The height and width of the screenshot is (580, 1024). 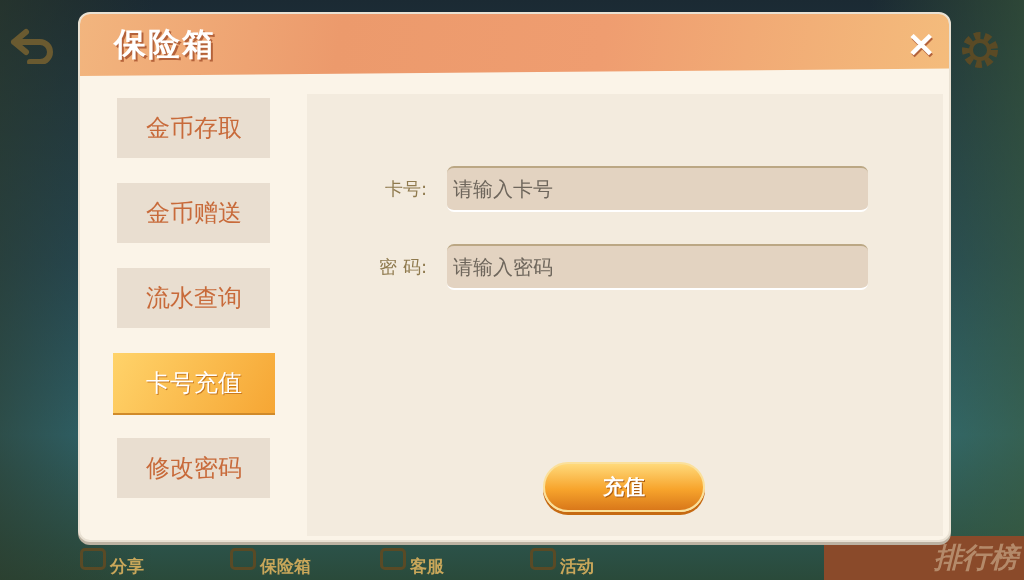 What do you see at coordinates (624, 487) in the screenshot?
I see `recharge-button: 充值` at bounding box center [624, 487].